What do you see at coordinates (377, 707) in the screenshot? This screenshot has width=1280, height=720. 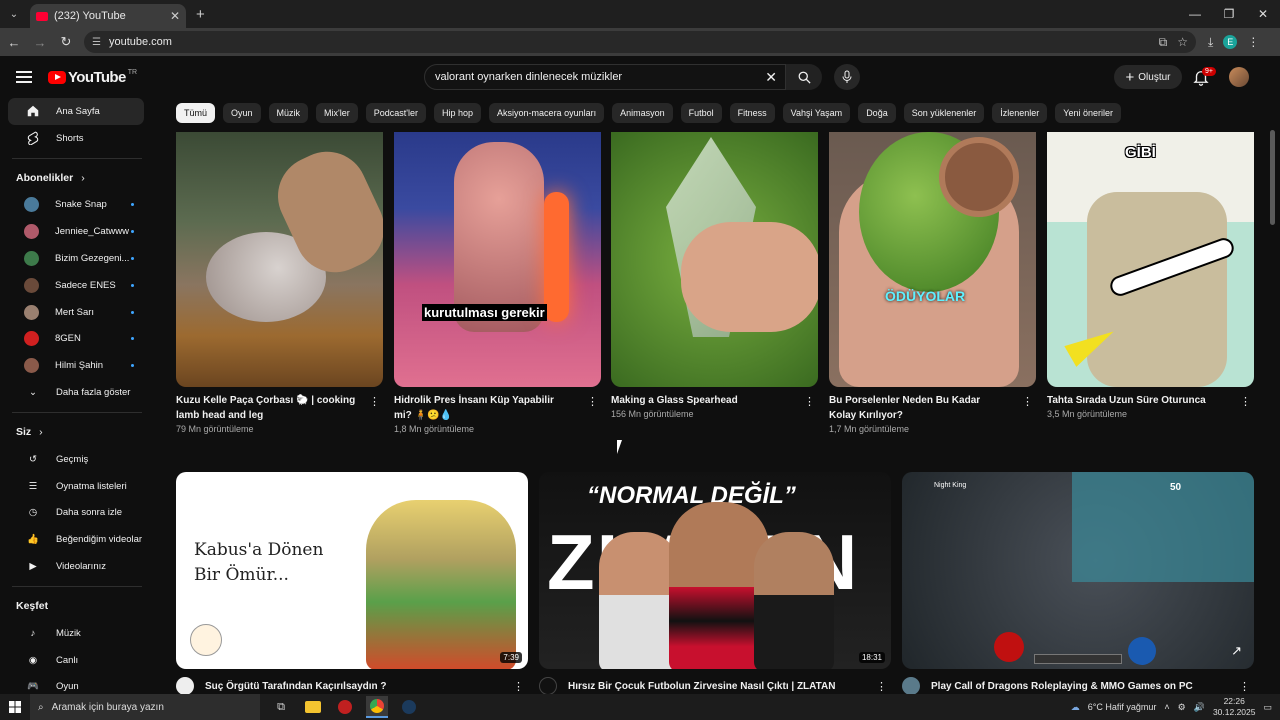 I see `chrome-icon` at bounding box center [377, 707].